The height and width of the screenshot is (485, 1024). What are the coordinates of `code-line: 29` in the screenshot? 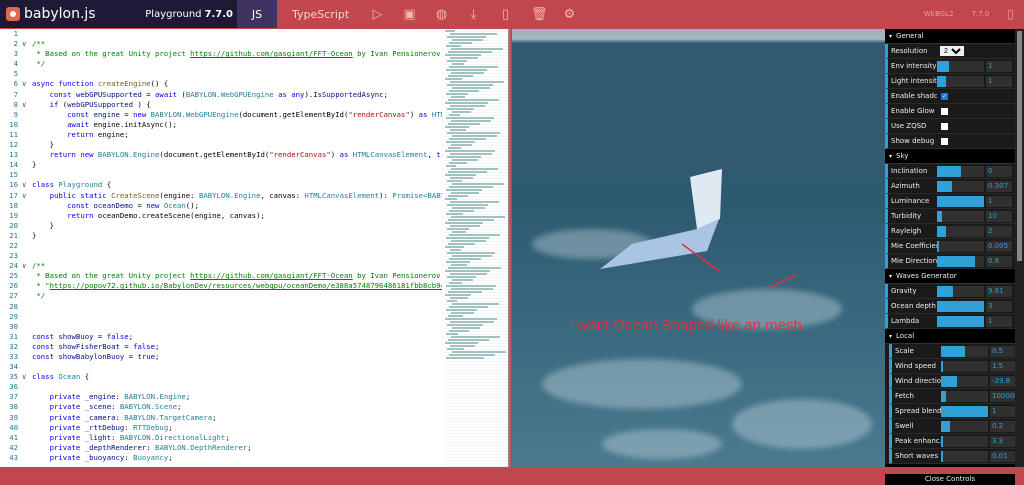 It's located at (254, 317).